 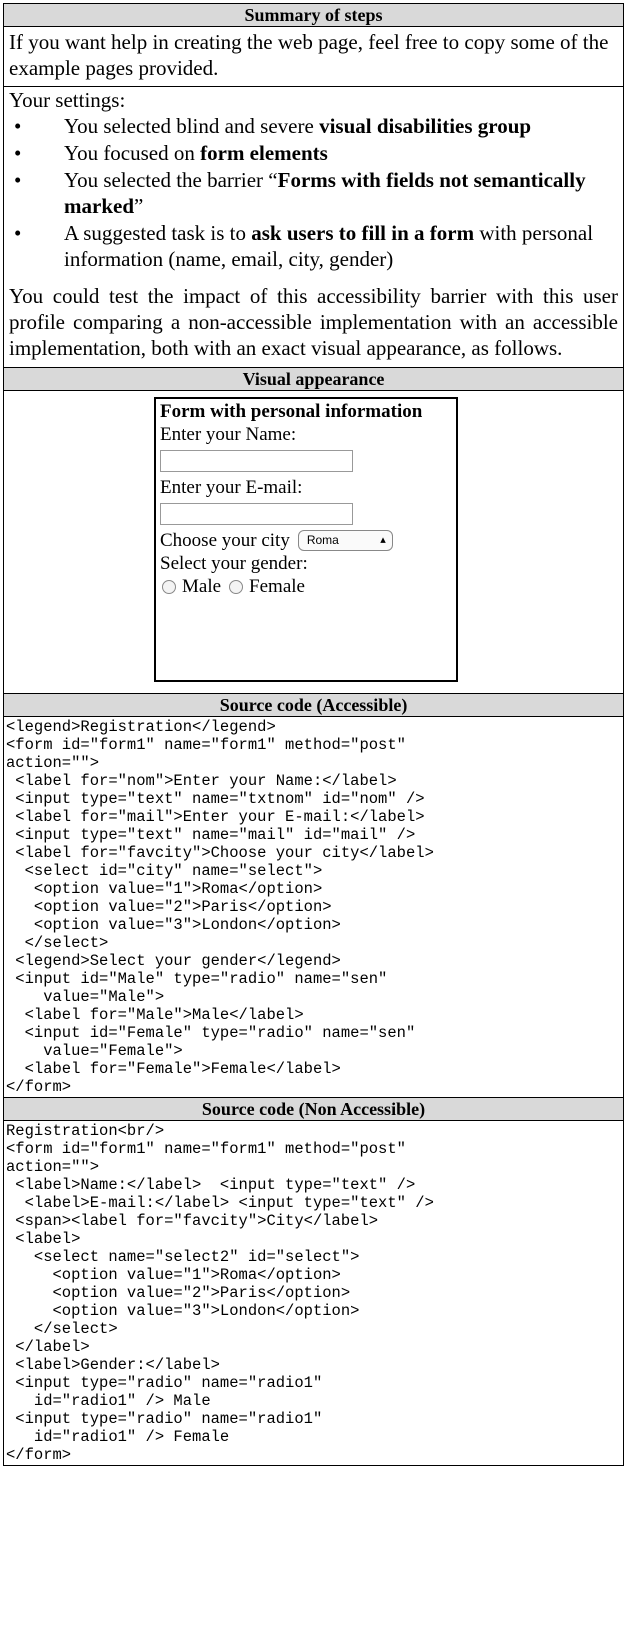 I want to click on email-label: Enter your E-mail:, so click(x=231, y=487).